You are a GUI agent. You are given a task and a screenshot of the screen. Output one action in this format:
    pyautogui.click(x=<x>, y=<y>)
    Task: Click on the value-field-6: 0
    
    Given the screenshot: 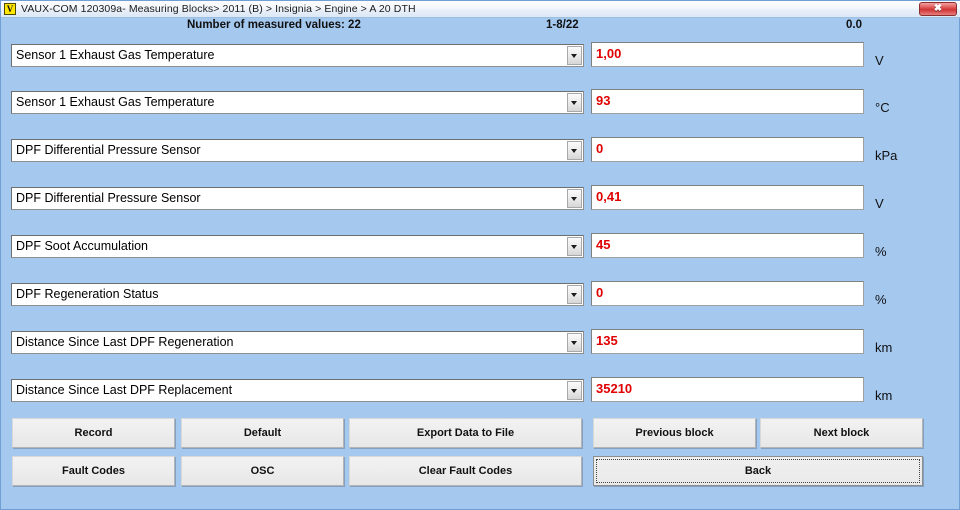 What is the action you would take?
    pyautogui.click(x=727, y=293)
    